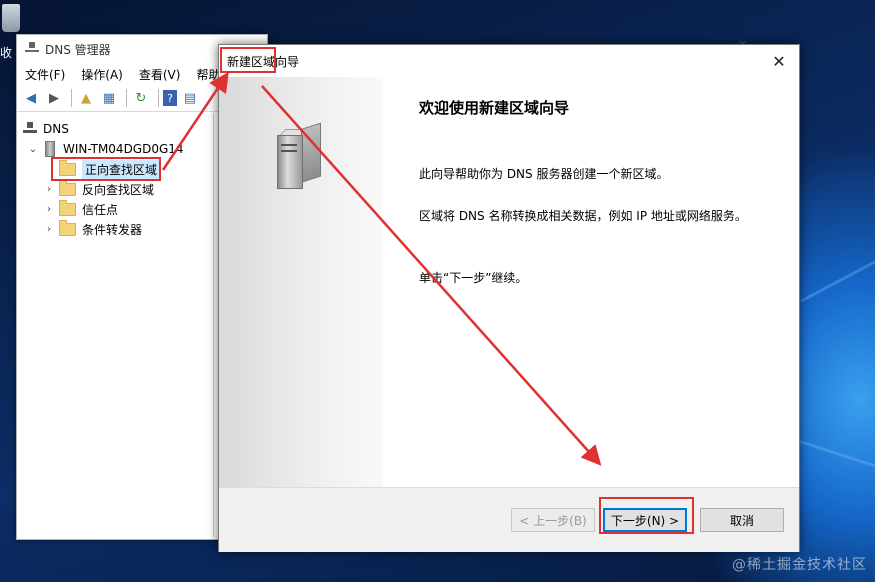 The height and width of the screenshot is (582, 875). Describe the element at coordinates (494, 108) in the screenshot. I see `wizard-heading: 欢迎使用新建区域向导` at that location.